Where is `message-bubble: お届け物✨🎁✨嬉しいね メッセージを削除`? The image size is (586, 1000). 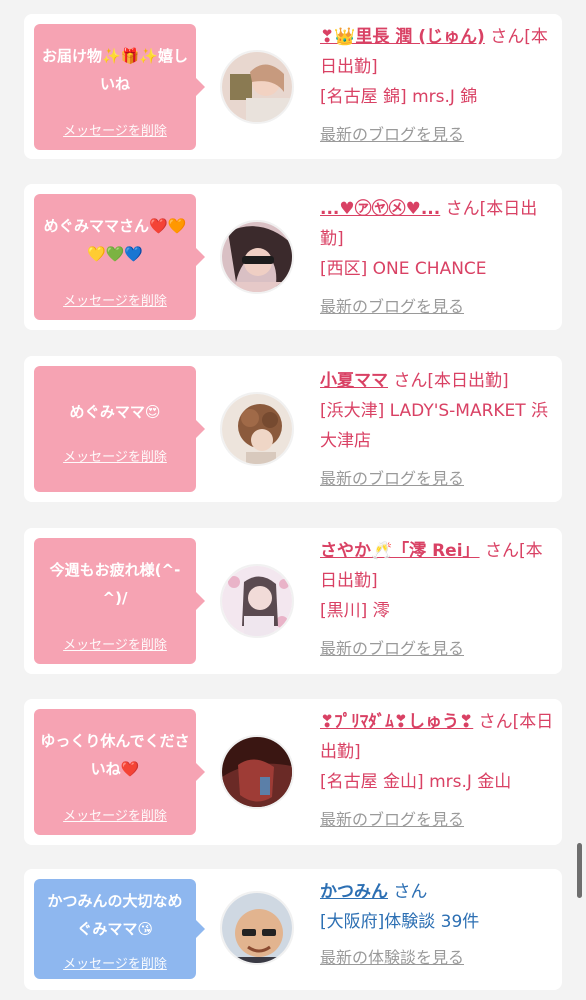 message-bubble: お届け物✨🎁✨嬉しいね メッセージを削除 is located at coordinates (119, 87).